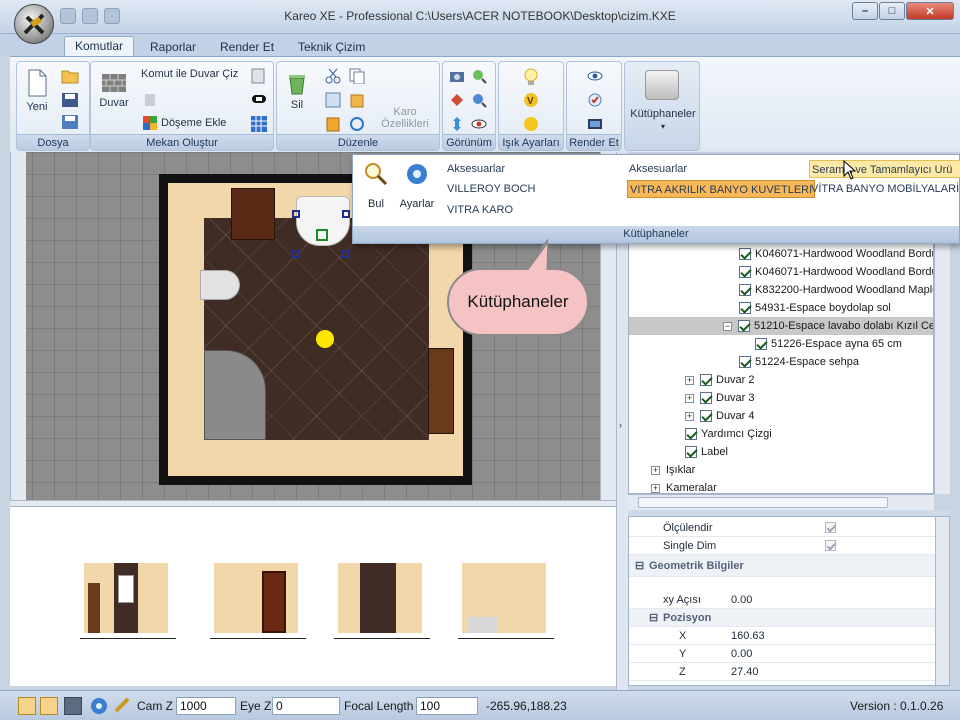 The height and width of the screenshot is (720, 960). I want to click on wall-command-button: Komut ile Duvar Çiz, so click(189, 74).